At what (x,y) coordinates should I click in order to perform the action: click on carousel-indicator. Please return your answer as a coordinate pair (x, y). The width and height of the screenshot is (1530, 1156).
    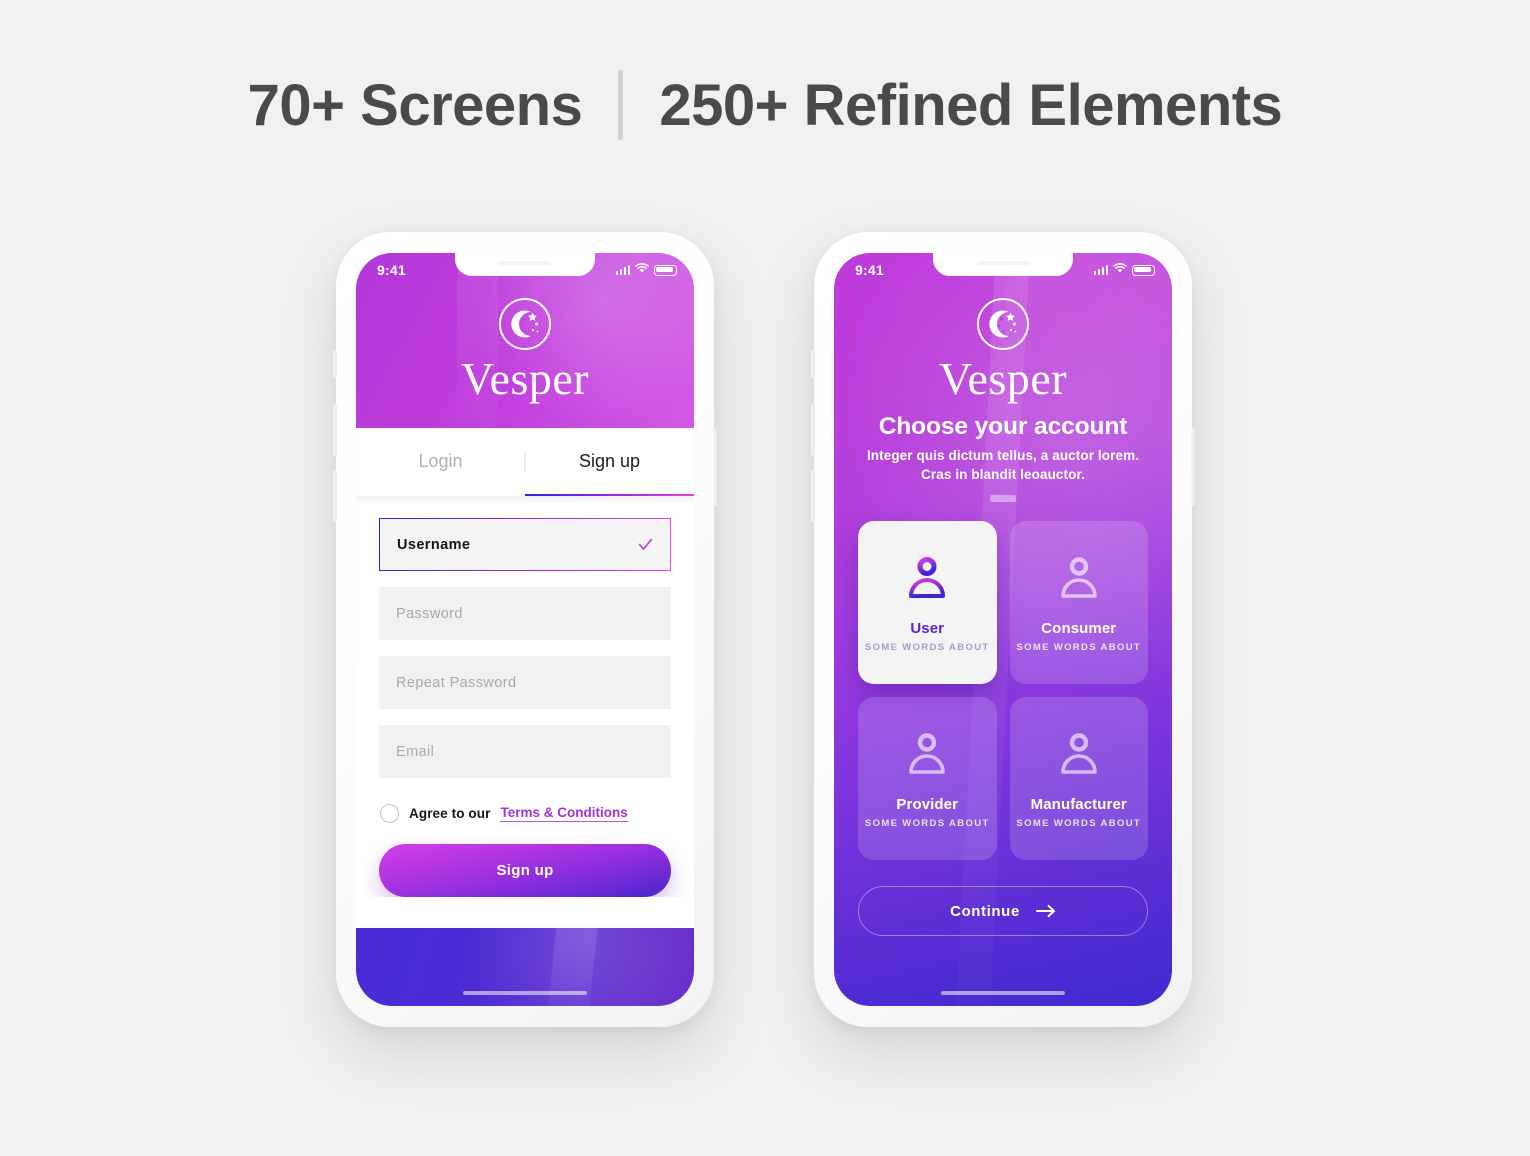
    Looking at the image, I should click on (1003, 499).